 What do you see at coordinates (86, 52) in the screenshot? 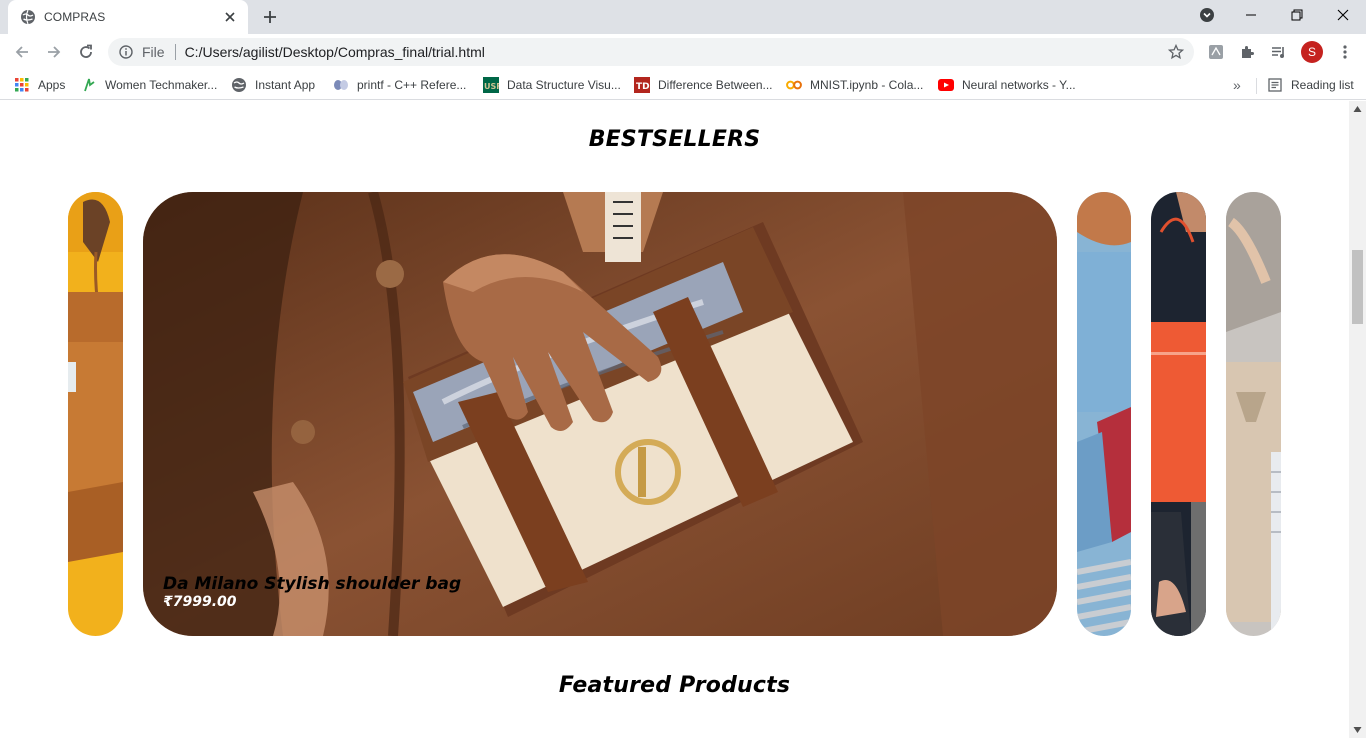
I see `reload-icon` at bounding box center [86, 52].